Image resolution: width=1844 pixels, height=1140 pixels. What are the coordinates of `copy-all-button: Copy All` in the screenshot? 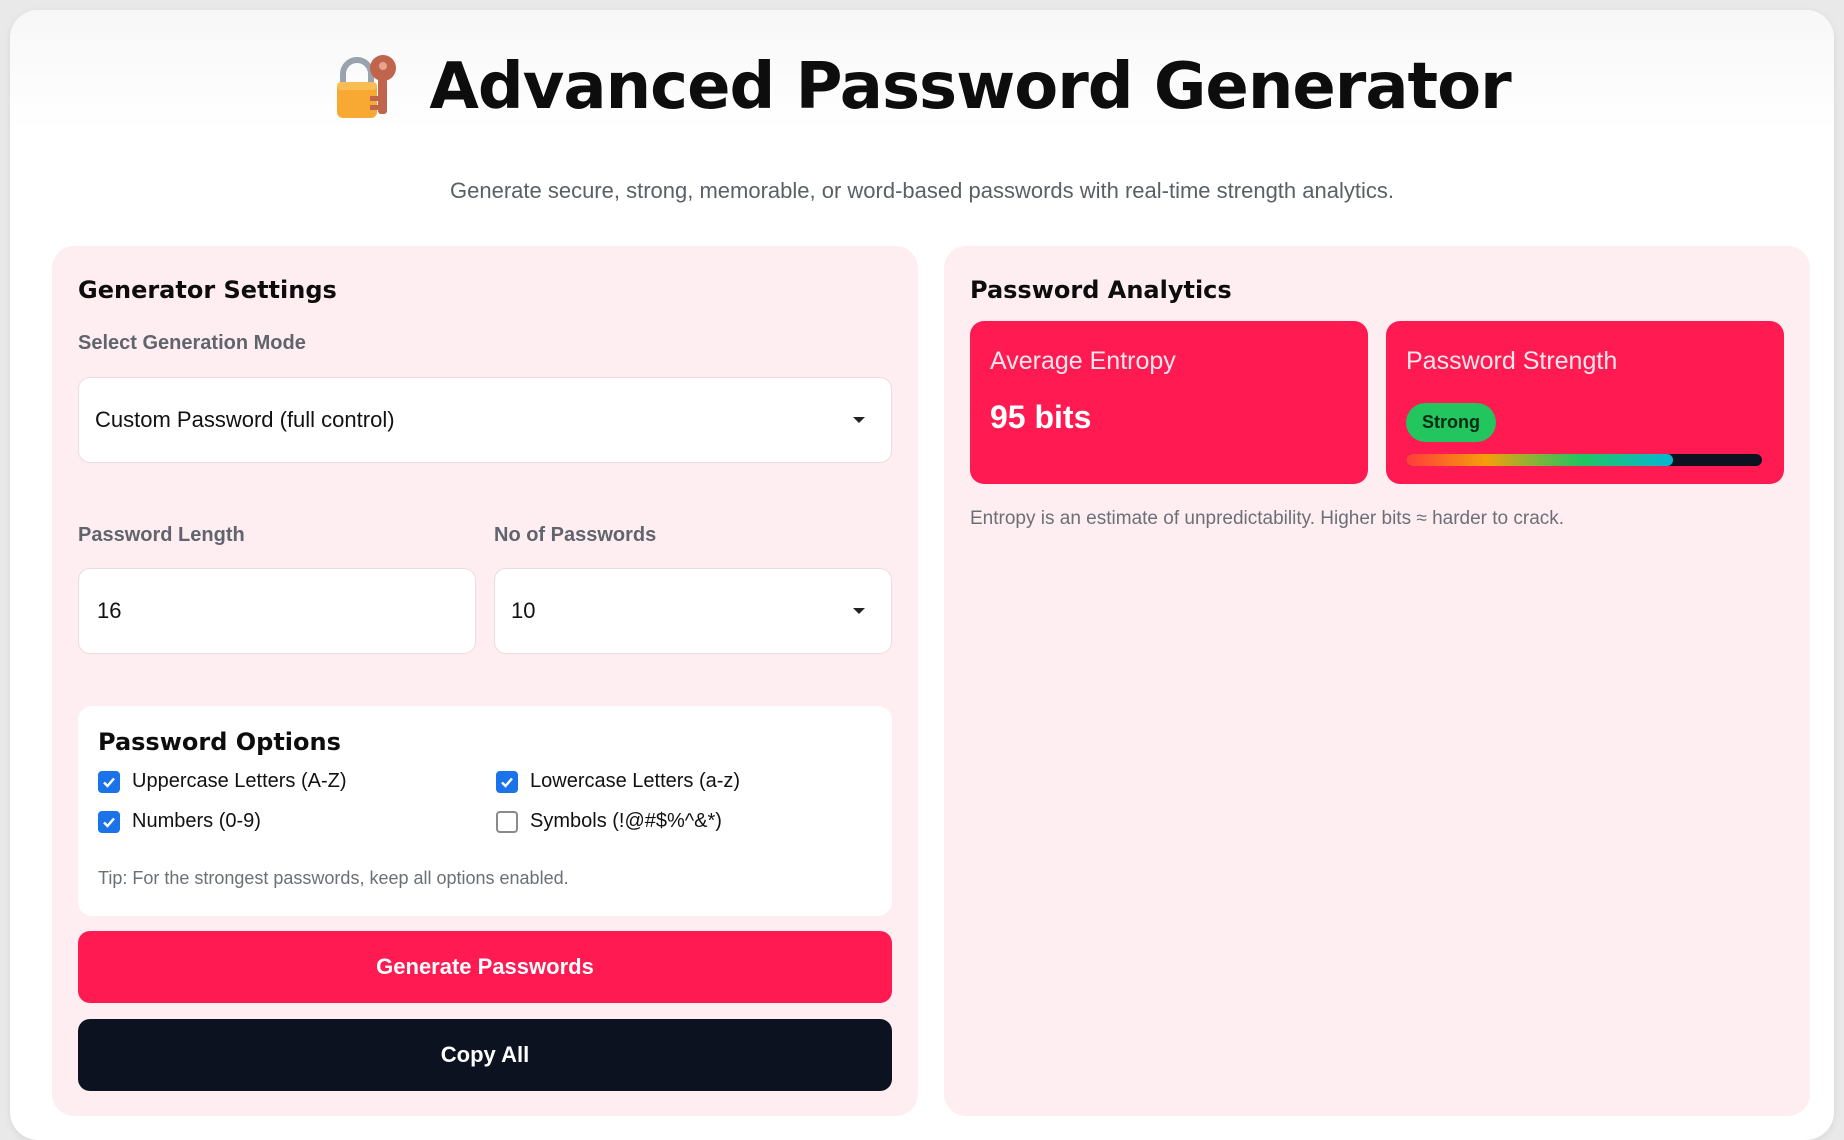 It's located at (485, 1055).